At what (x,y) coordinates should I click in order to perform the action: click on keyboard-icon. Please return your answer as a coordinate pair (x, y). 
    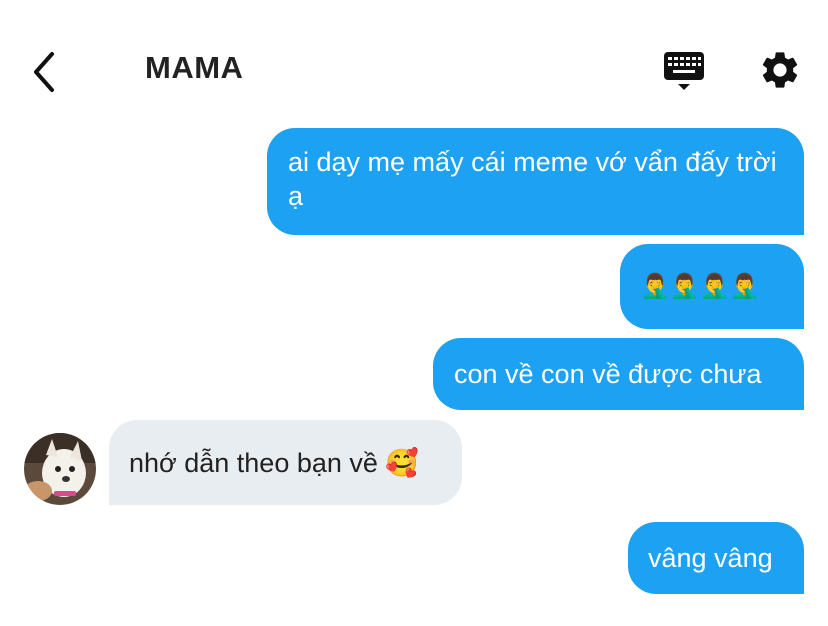
    Looking at the image, I should click on (684, 72).